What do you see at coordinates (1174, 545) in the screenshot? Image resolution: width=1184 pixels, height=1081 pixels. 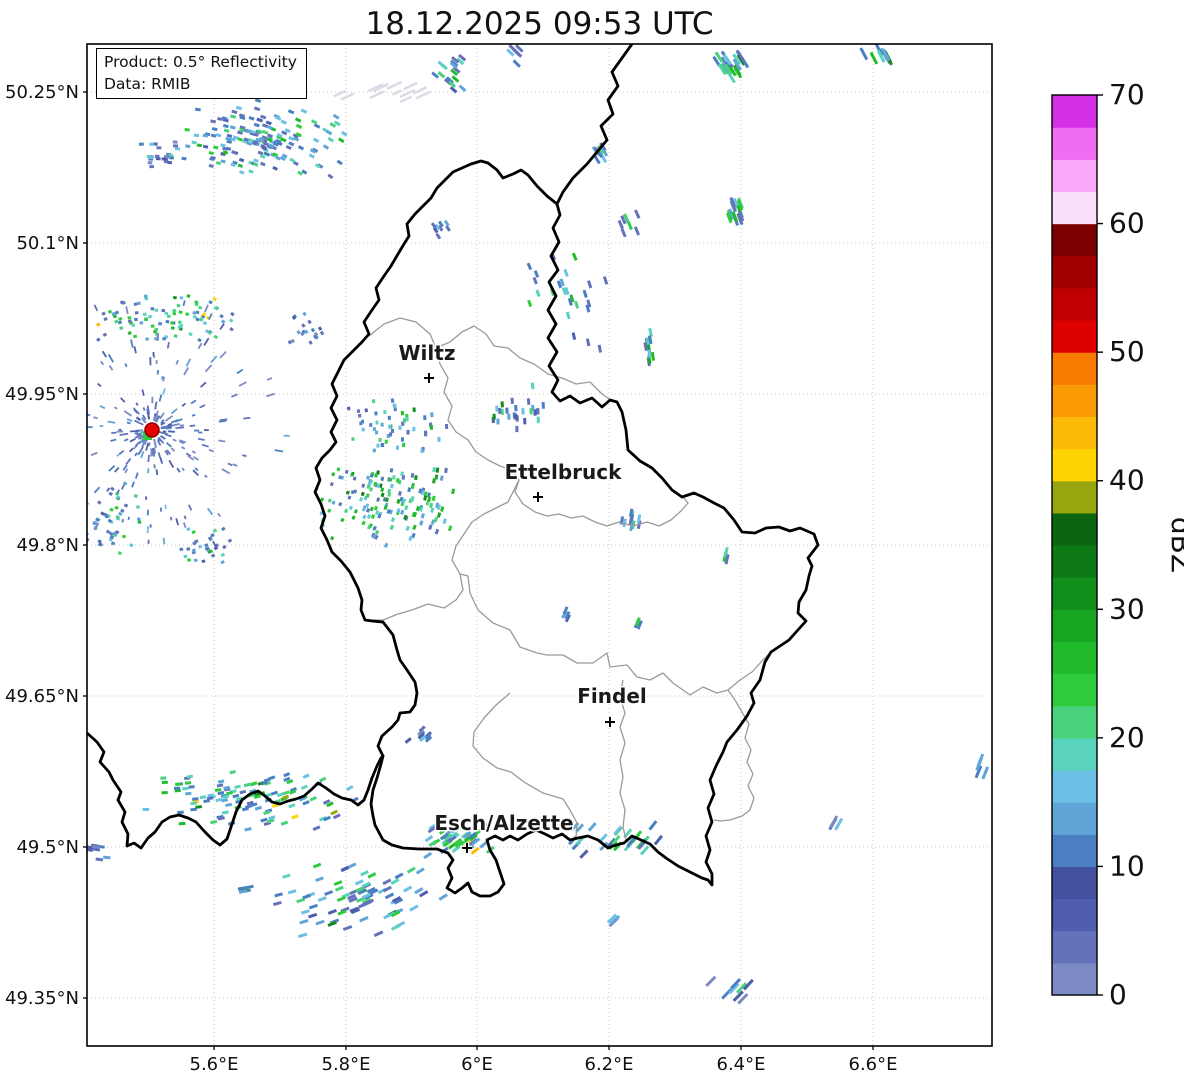 I see `colorbar-axis-label: dBZ` at bounding box center [1174, 545].